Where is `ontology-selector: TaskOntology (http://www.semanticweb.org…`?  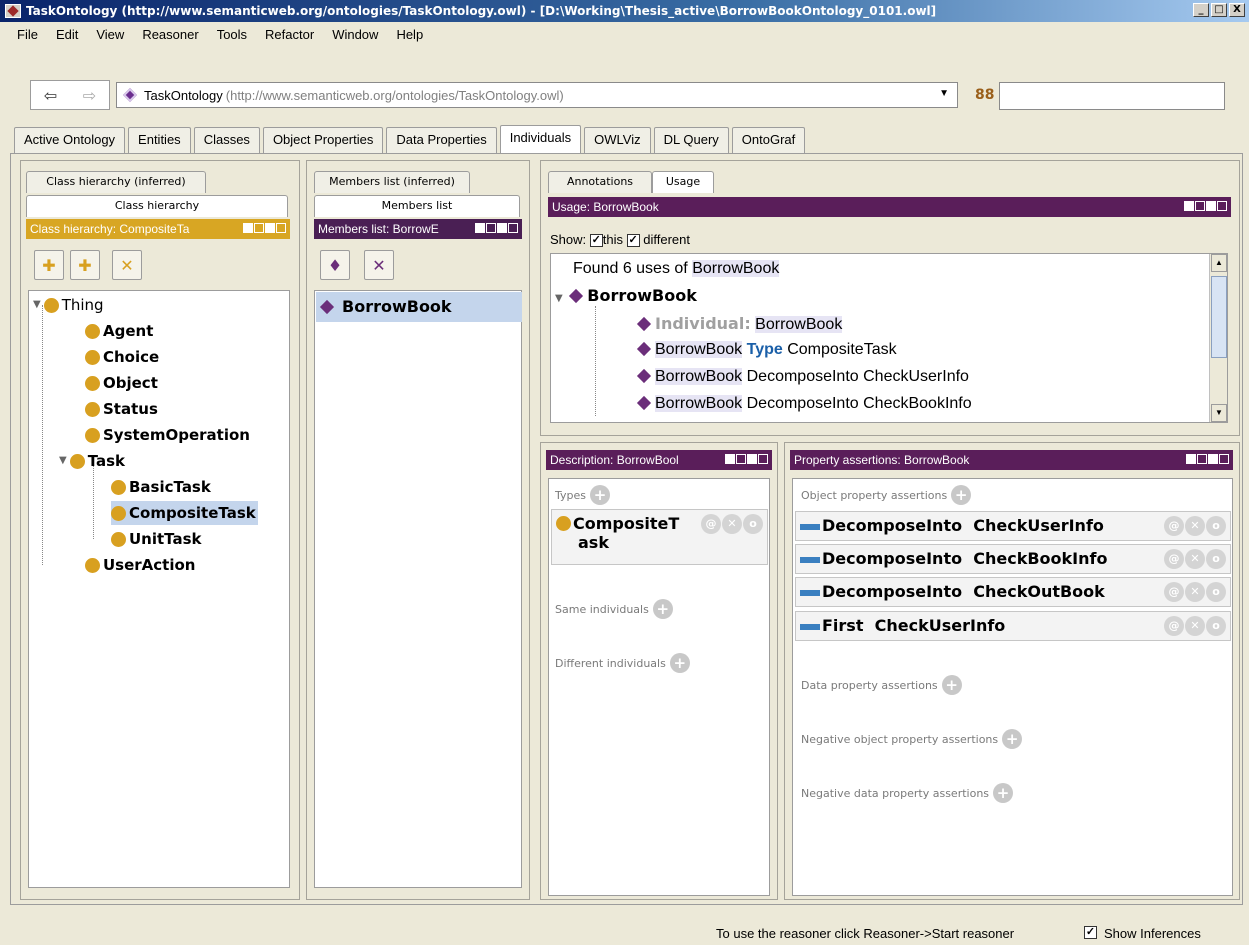
ontology-selector: TaskOntology (http://www.semanticweb.org… is located at coordinates (537, 95).